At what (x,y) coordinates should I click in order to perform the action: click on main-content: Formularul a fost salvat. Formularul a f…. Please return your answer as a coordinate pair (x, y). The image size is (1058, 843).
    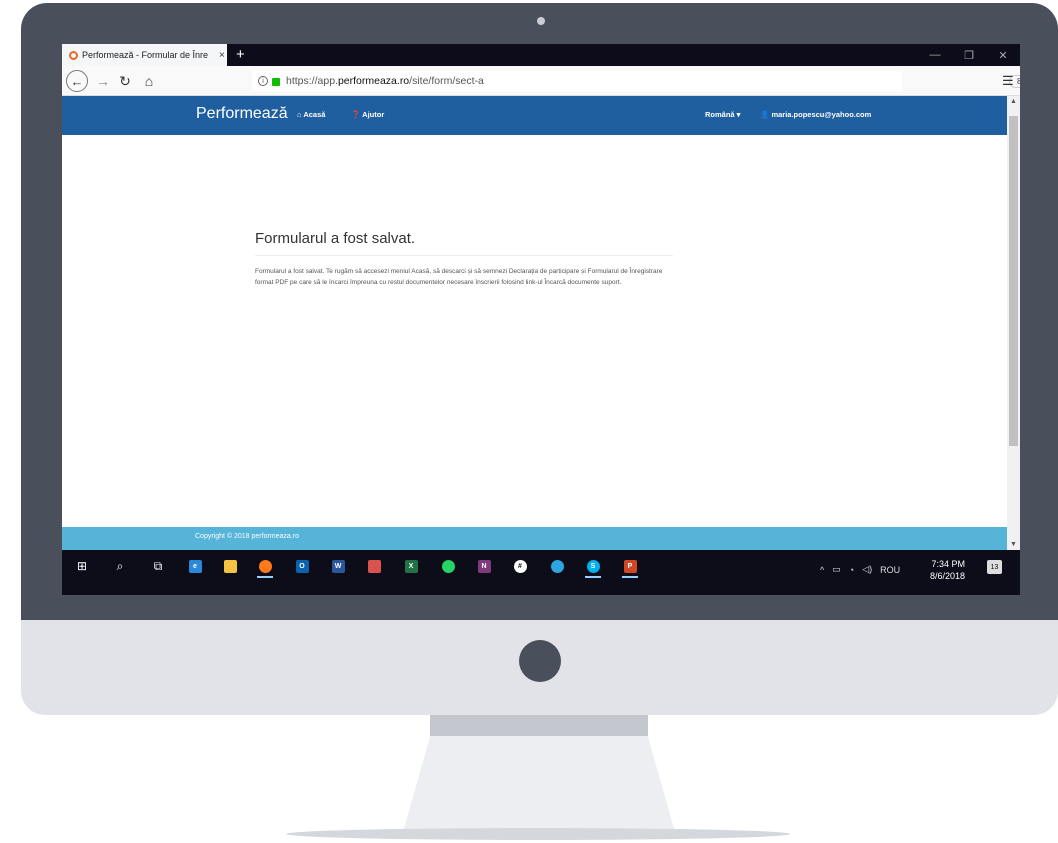
    Looking at the image, I should click on (464, 259).